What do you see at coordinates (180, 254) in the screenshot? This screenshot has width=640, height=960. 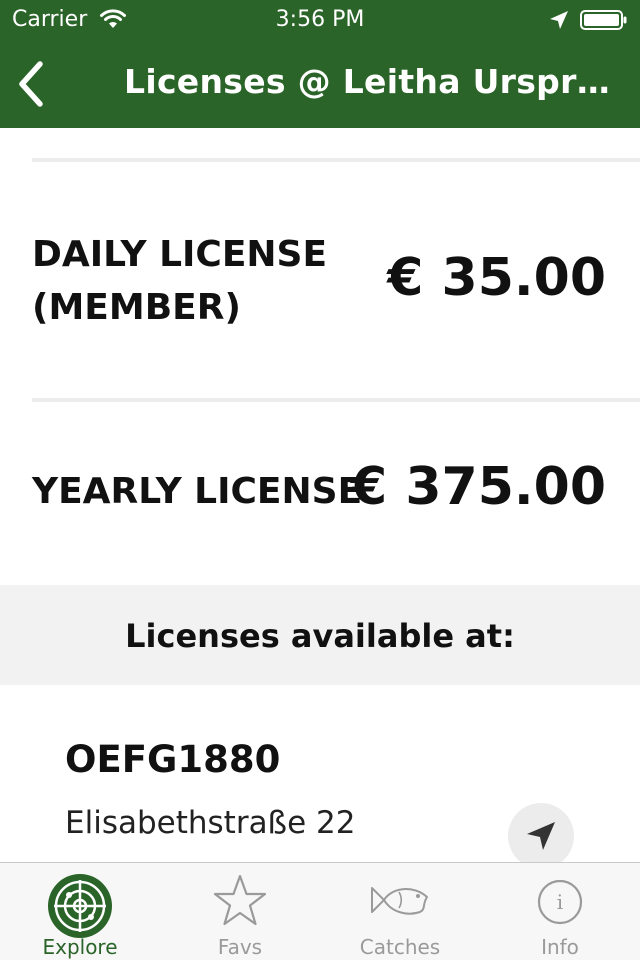 I see `license-name-line-1: DAILY LICENSE` at bounding box center [180, 254].